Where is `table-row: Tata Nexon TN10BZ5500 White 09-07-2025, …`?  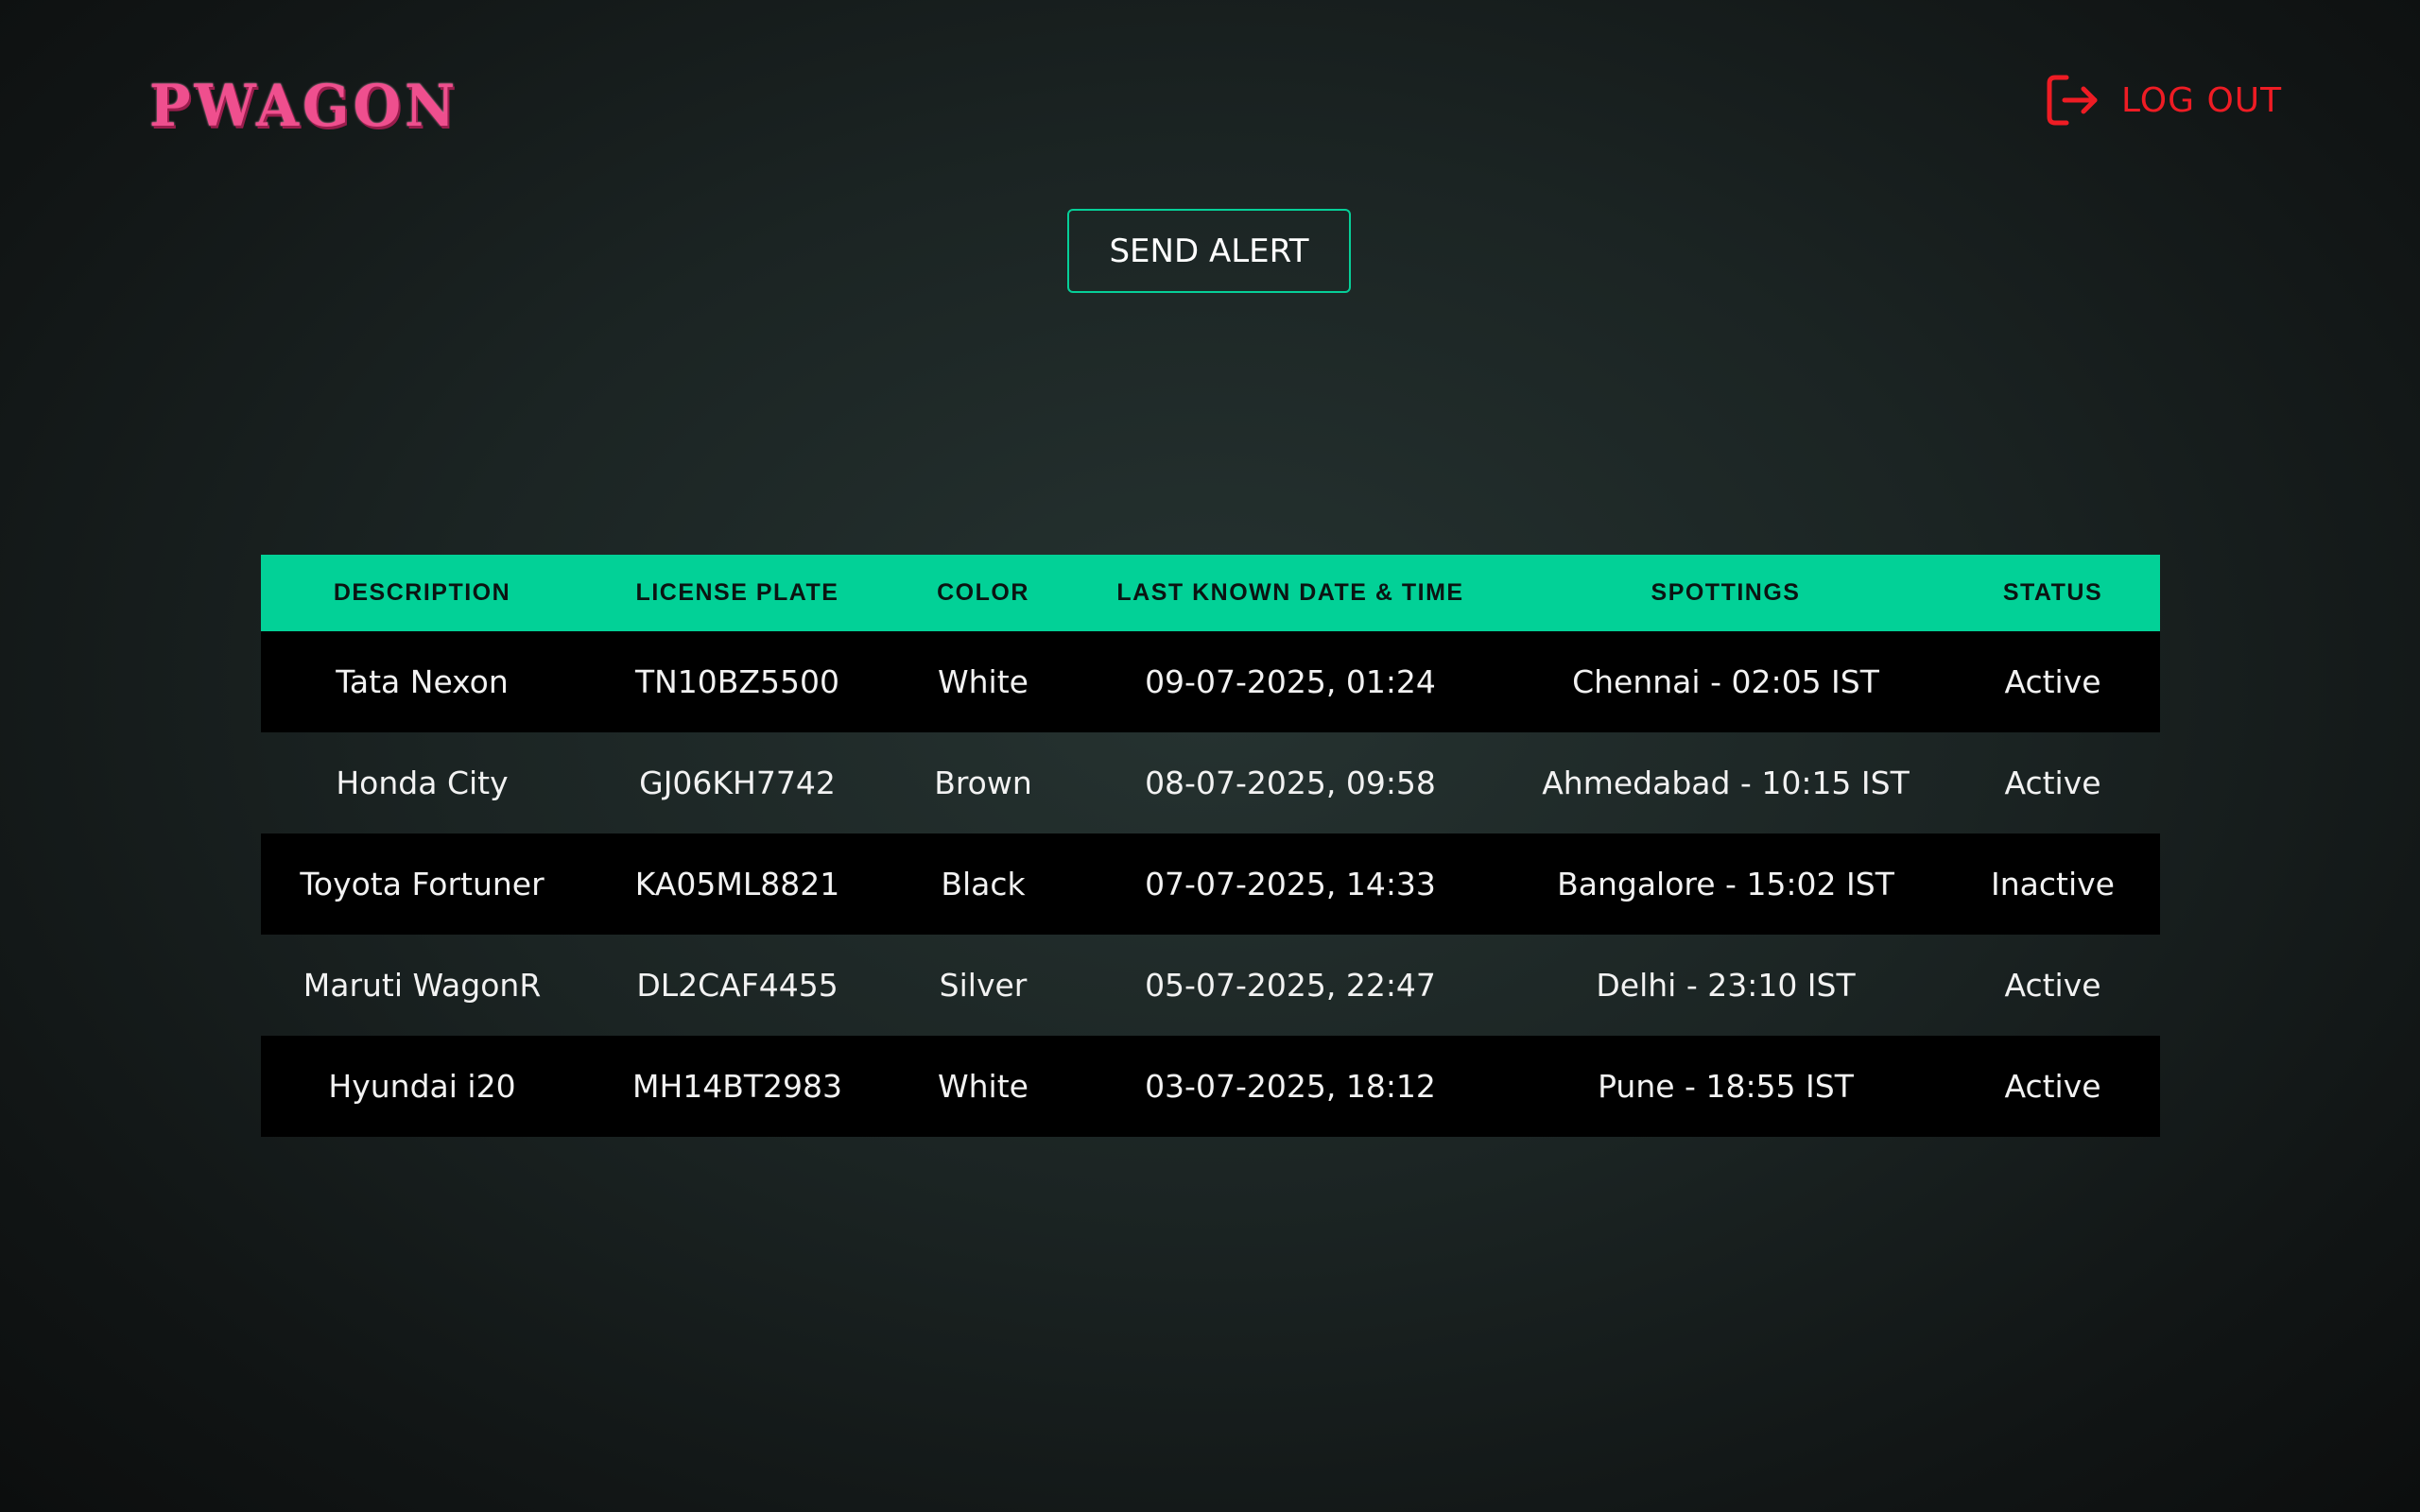
table-row: Tata Nexon TN10BZ5500 White 09-07-2025, … is located at coordinates (1210, 681).